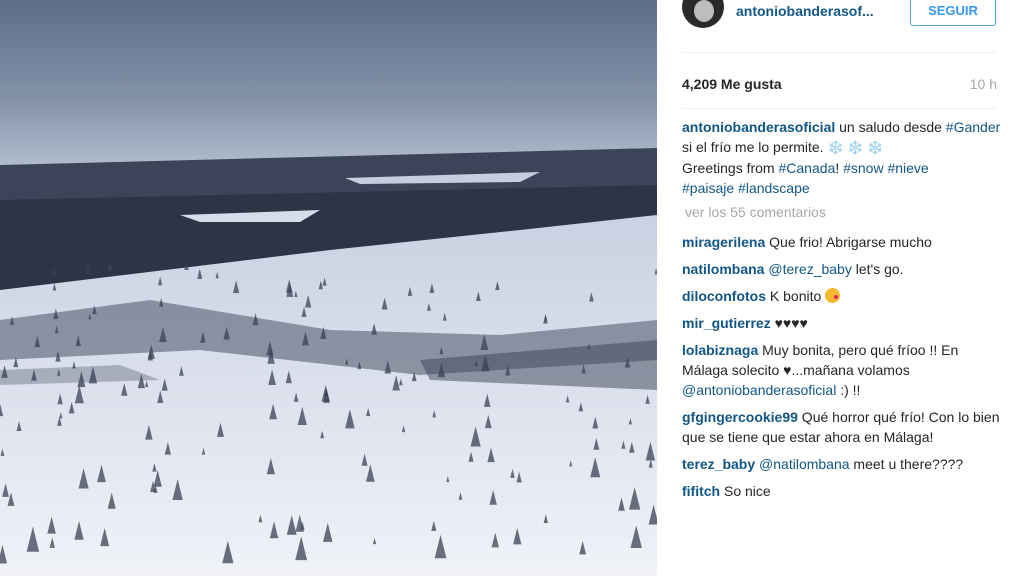 This screenshot has height=576, width=1024. I want to click on comment-username: miragerilena, so click(723, 242).